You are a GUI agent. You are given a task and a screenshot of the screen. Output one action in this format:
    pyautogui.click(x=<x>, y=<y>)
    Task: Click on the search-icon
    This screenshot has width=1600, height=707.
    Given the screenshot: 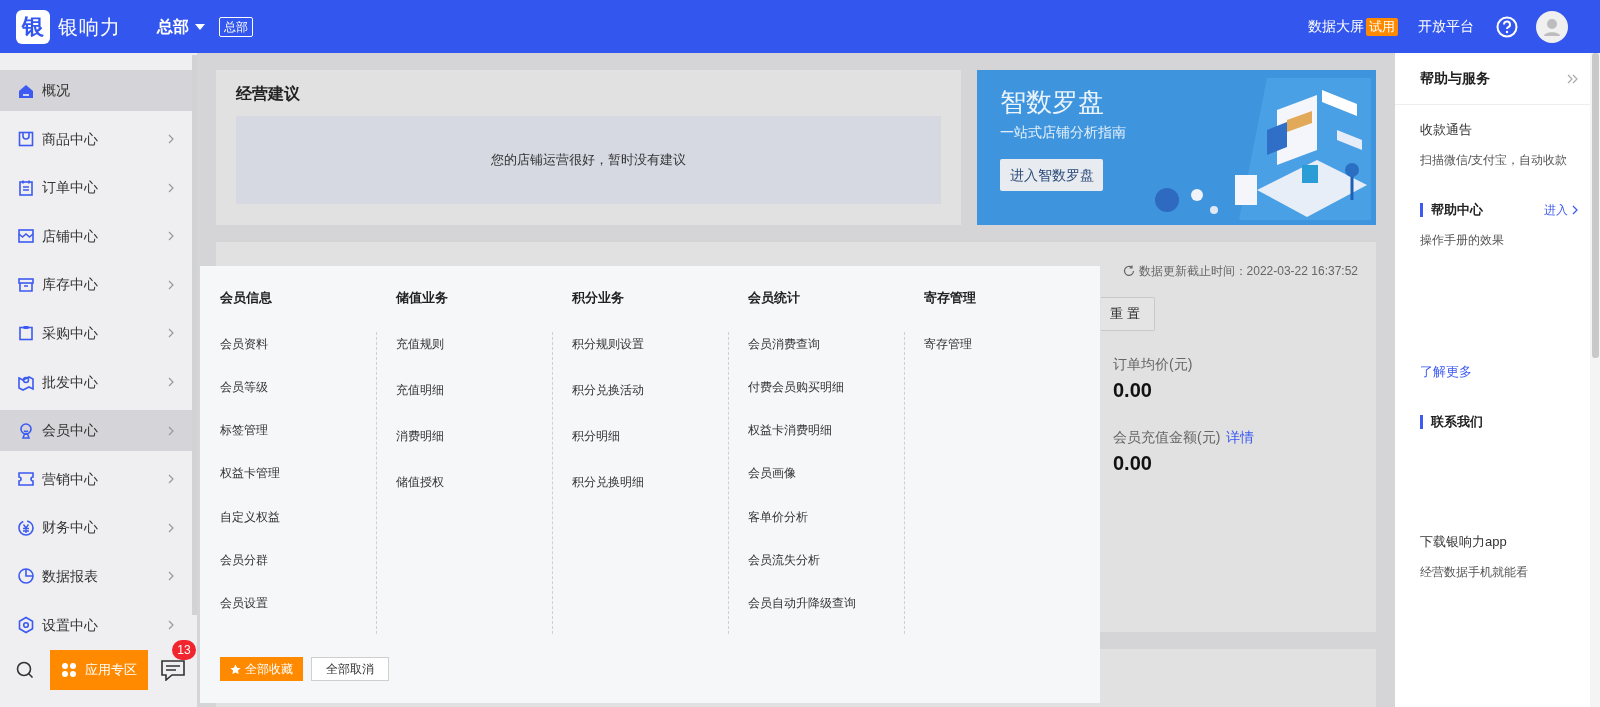 What is the action you would take?
    pyautogui.click(x=25, y=670)
    